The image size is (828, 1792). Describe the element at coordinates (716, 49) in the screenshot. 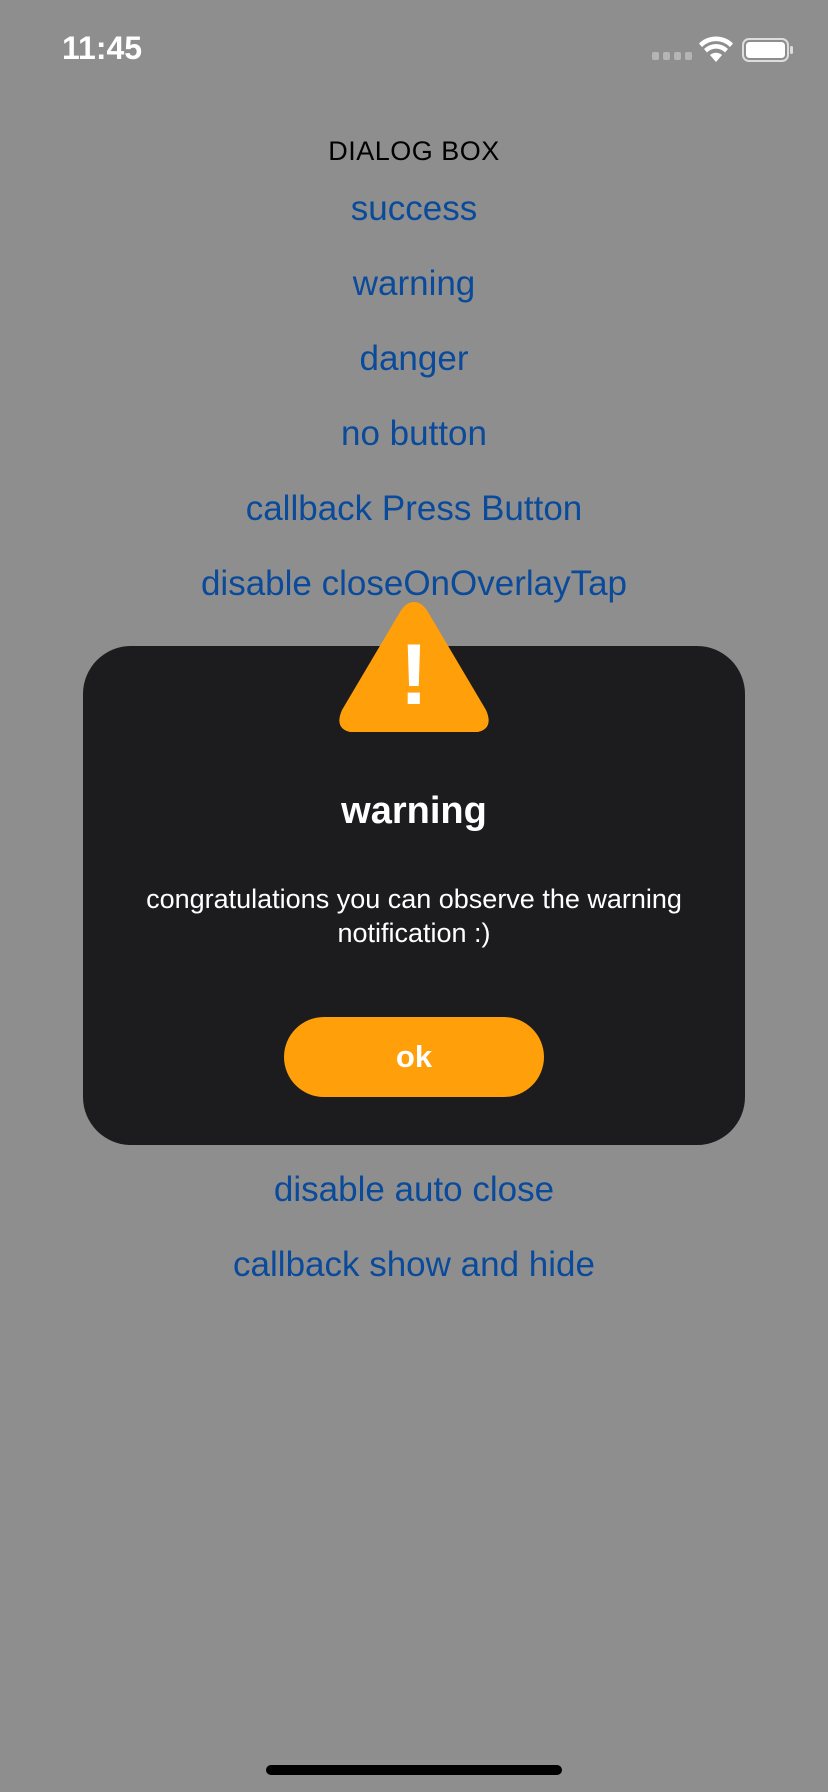

I see `wifi-icon` at that location.